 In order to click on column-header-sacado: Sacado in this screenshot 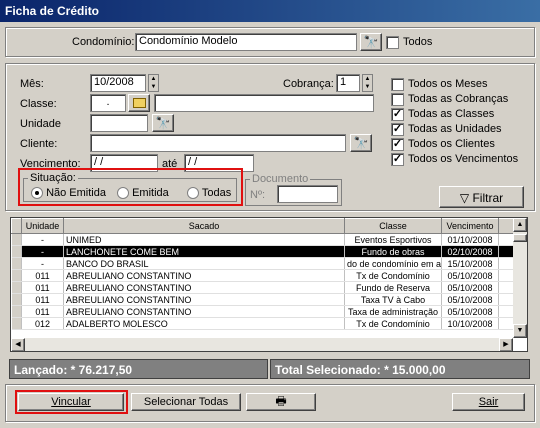, I will do `click(204, 226)`.